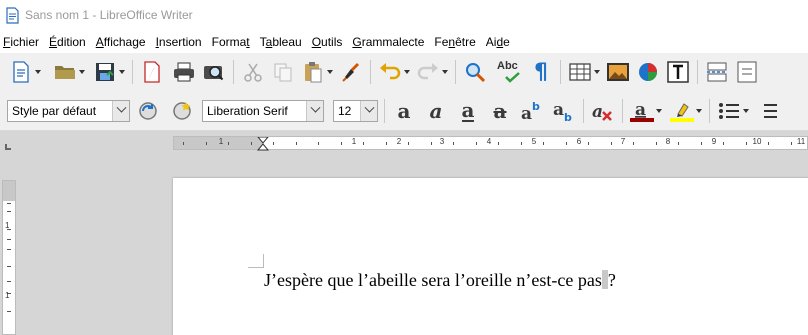  Describe the element at coordinates (283, 72) in the screenshot. I see `copy-icon` at that location.